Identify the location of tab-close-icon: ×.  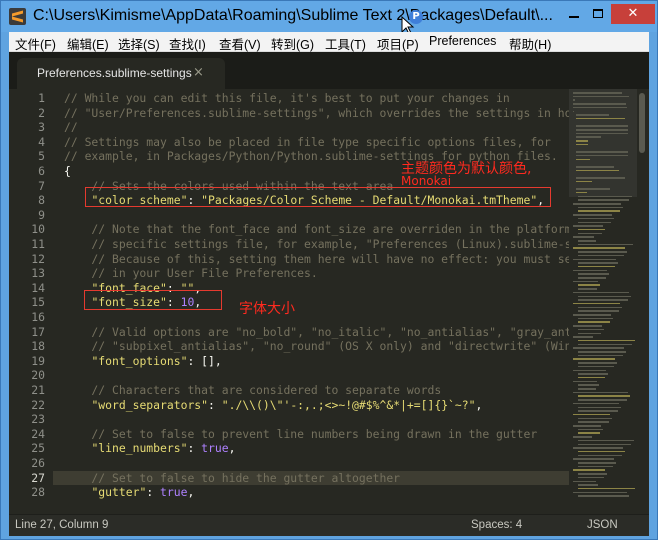
(198, 72).